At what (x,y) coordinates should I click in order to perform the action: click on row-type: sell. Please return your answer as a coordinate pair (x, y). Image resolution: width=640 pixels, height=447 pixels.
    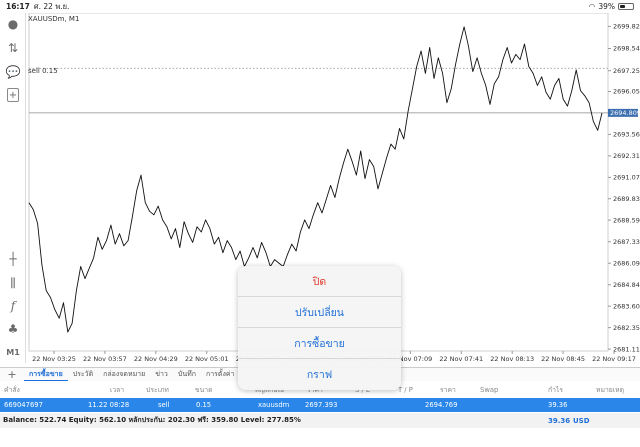
    Looking at the image, I should click on (164, 405).